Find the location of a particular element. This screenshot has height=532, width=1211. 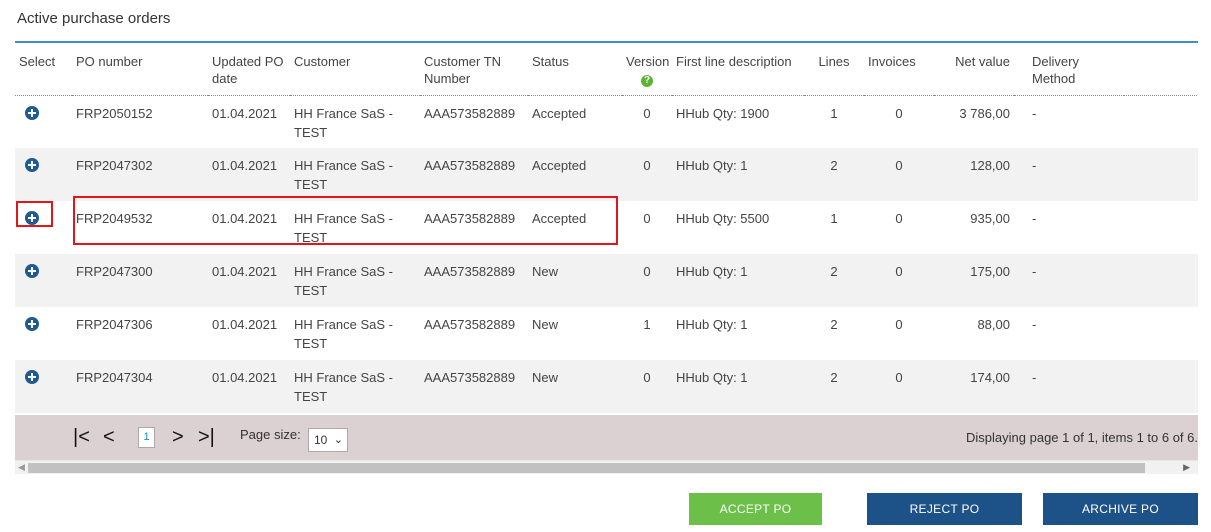

scroll-right-icon: ▶ is located at coordinates (1186, 467).